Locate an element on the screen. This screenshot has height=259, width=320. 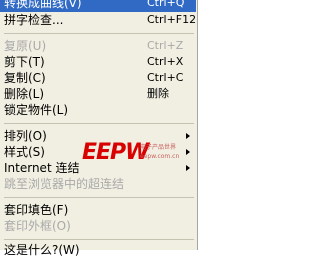
watermark-url: eepw.com.cn is located at coordinates (160, 156).